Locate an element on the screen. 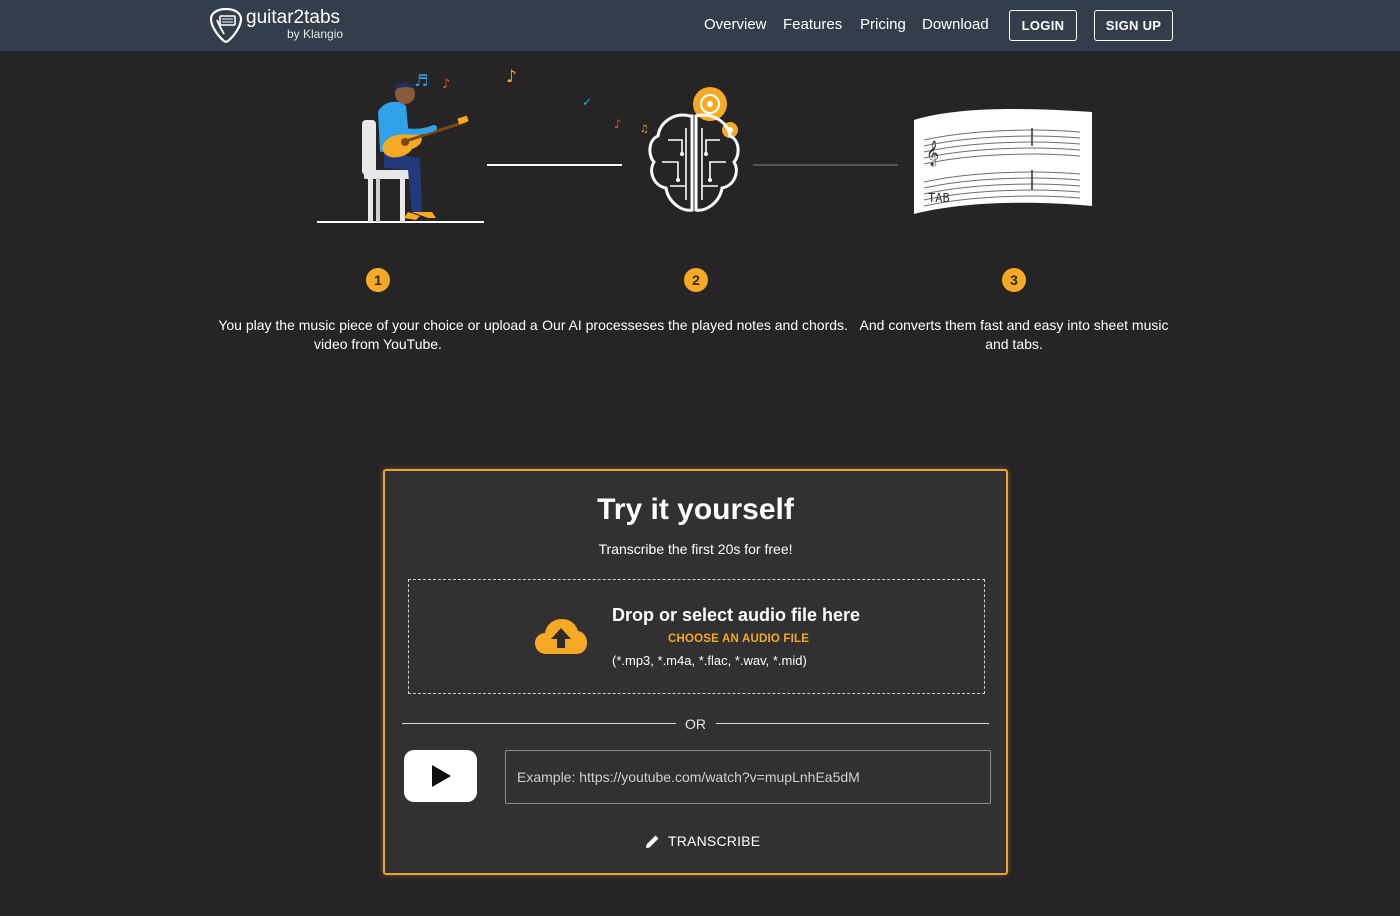  brand-logo: guitar2tabs by Klangio is located at coordinates (275, 26).